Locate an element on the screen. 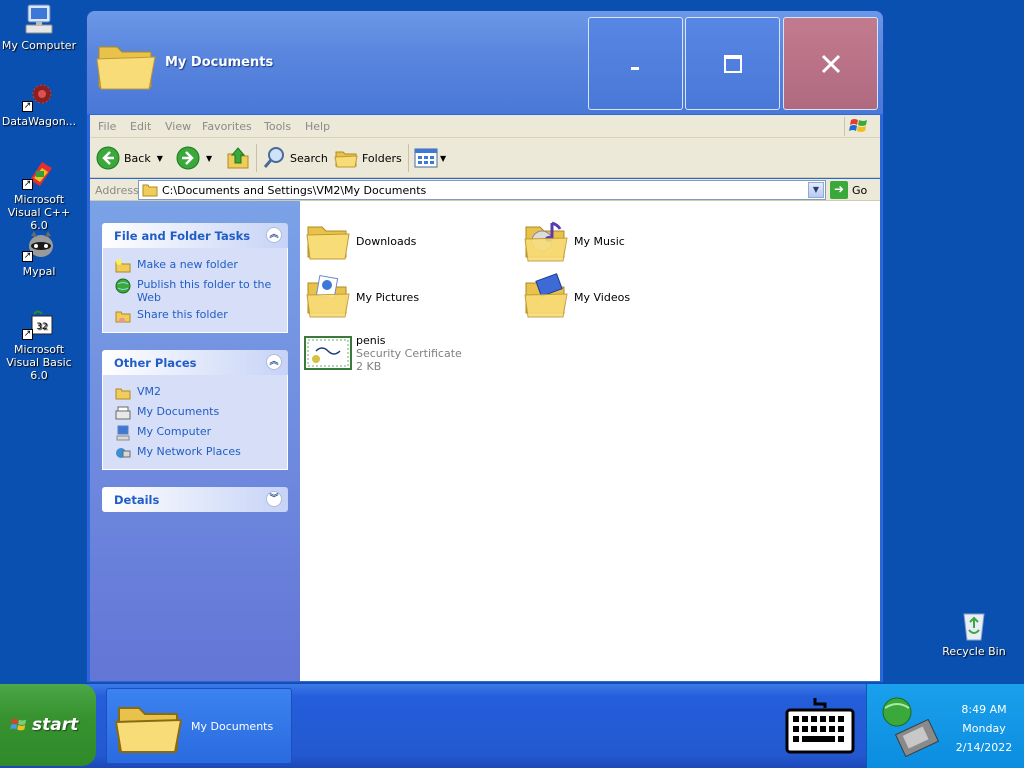  place-link-my-documents: My Documents is located at coordinates (195, 413).